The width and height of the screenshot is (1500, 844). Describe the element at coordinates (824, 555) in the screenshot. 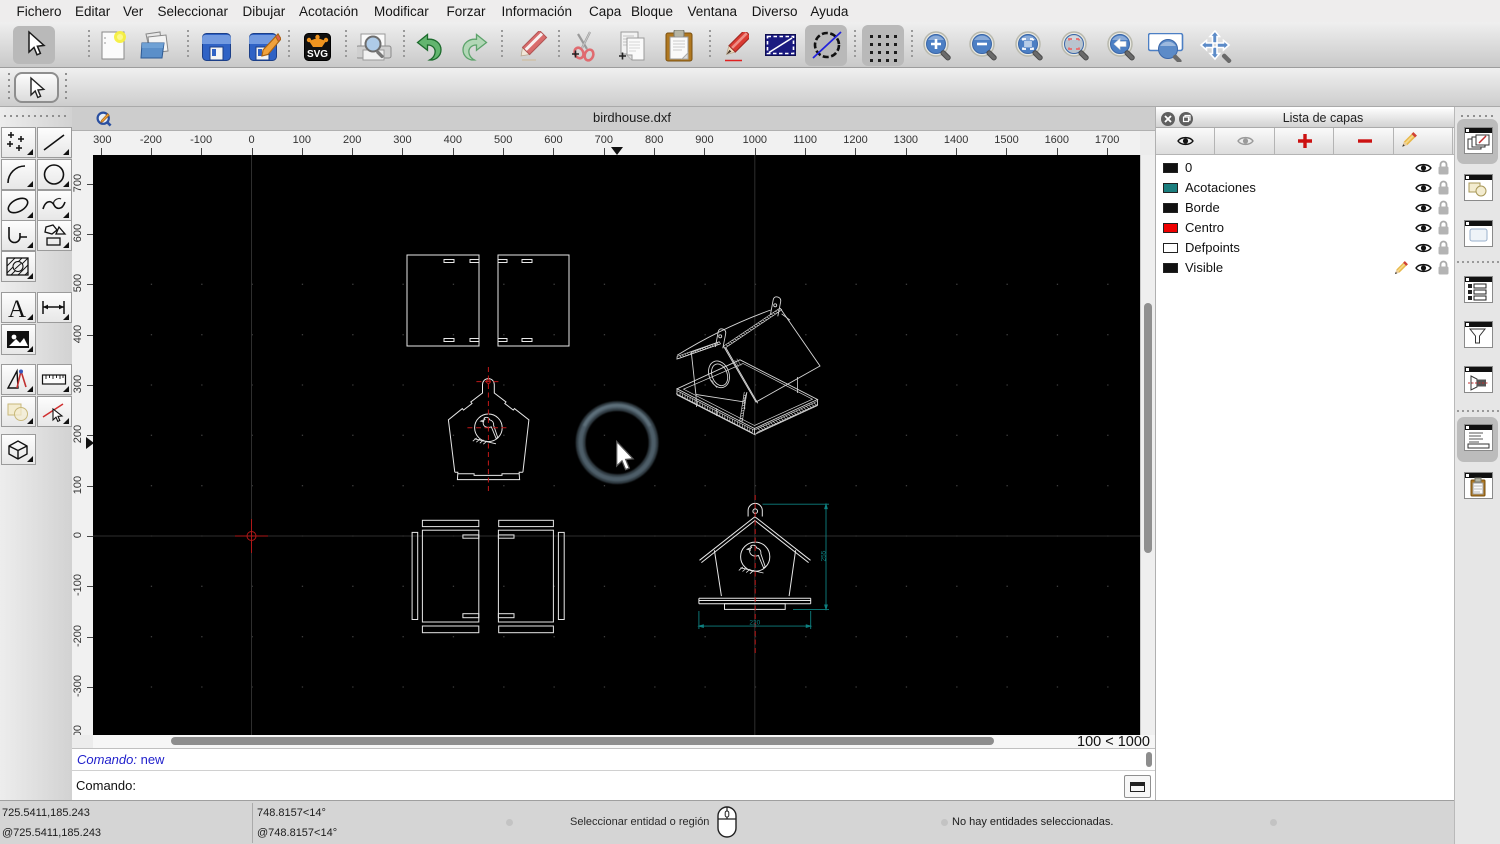

I see `svg-text: 255` at that location.